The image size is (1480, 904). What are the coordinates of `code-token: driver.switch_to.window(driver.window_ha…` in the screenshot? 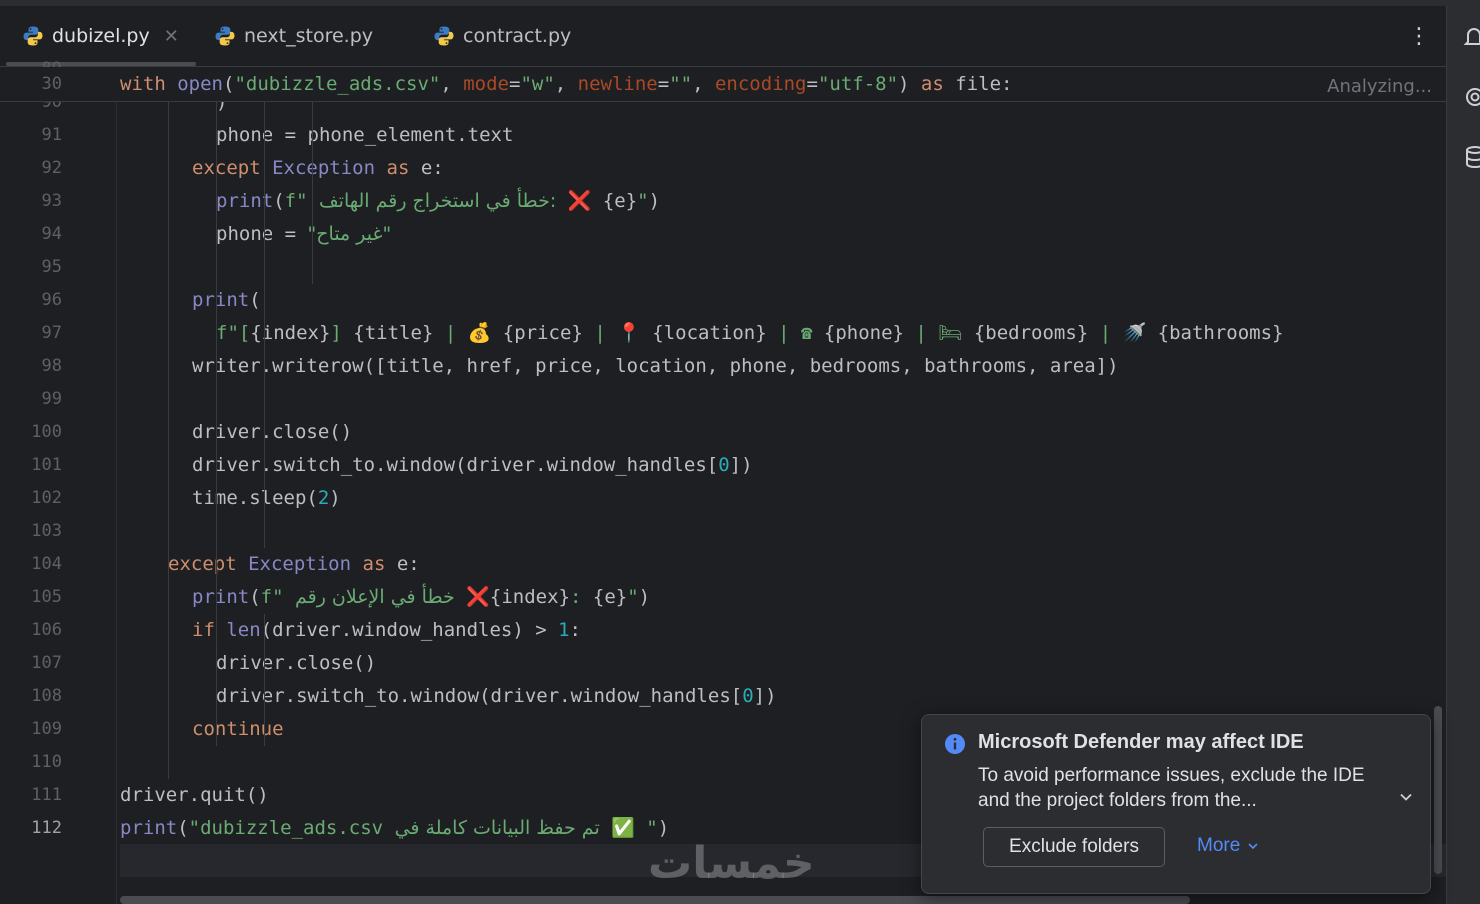 It's located at (455, 465).